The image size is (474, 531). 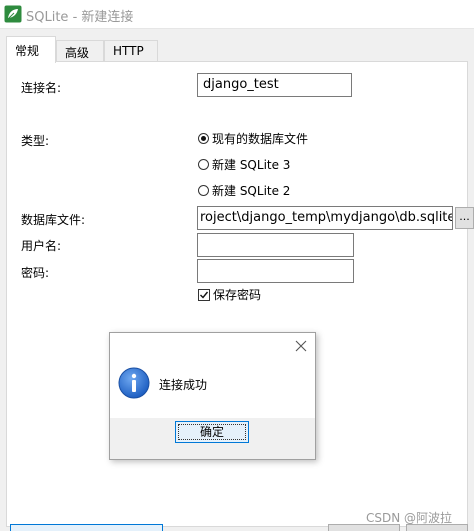 What do you see at coordinates (212, 346) in the screenshot?
I see `dialog-header` at bounding box center [212, 346].